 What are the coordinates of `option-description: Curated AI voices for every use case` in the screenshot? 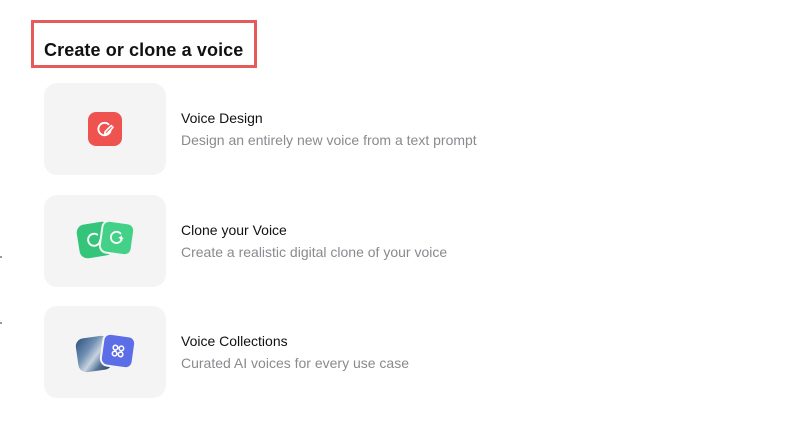 It's located at (295, 363).